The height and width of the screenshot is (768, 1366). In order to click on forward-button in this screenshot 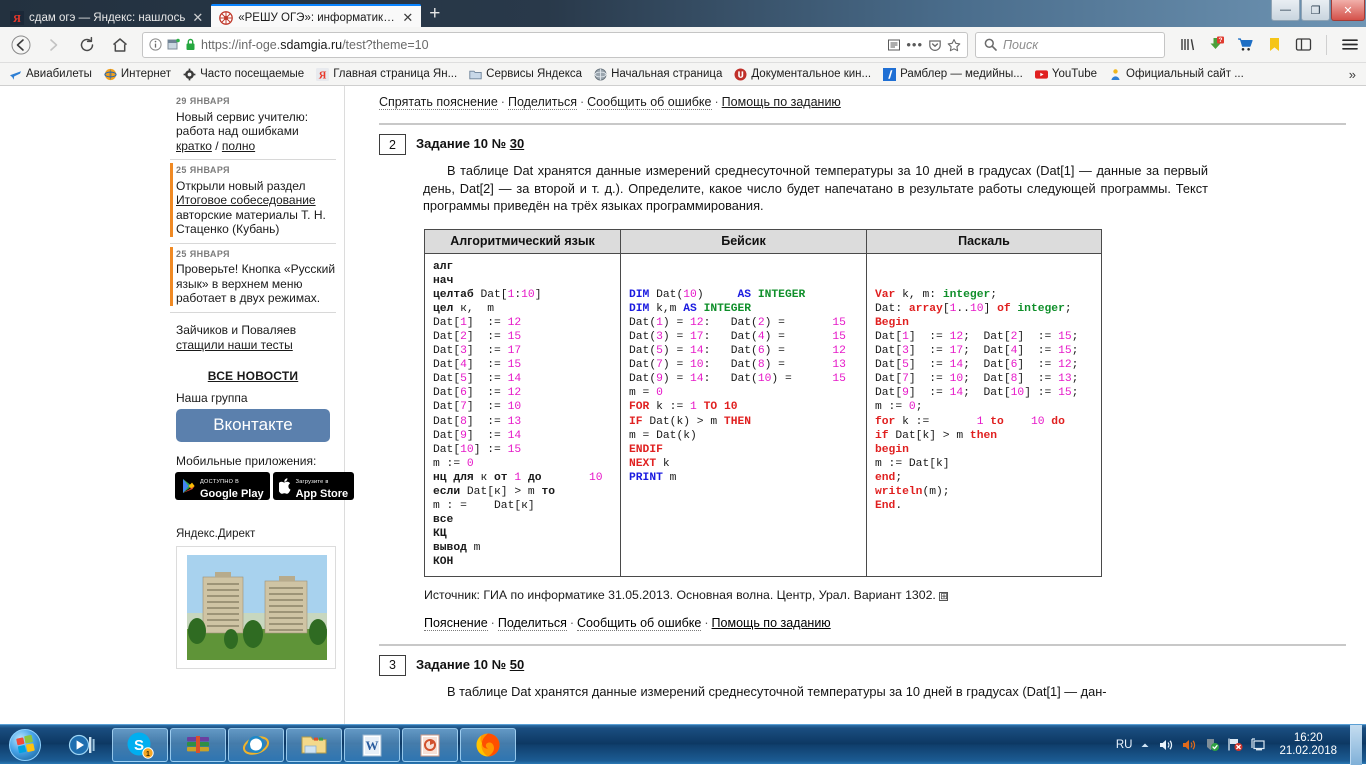, I will do `click(54, 45)`.